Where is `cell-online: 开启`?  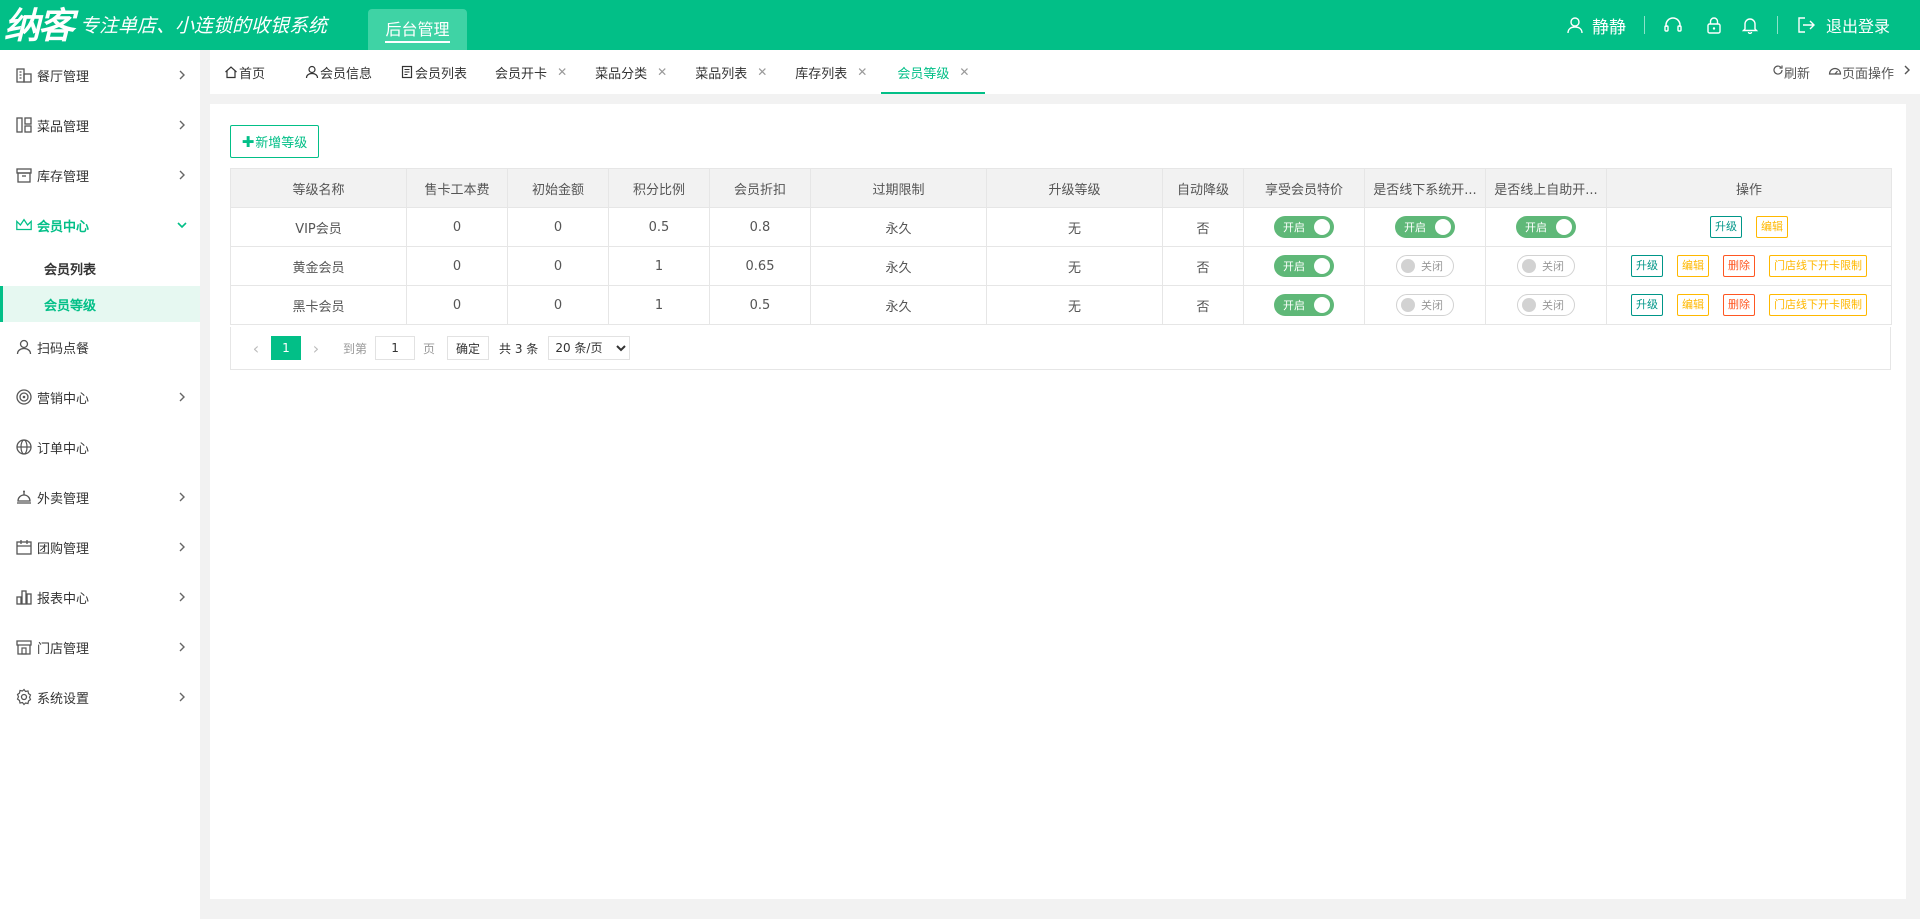 cell-online: 开启 is located at coordinates (1546, 227).